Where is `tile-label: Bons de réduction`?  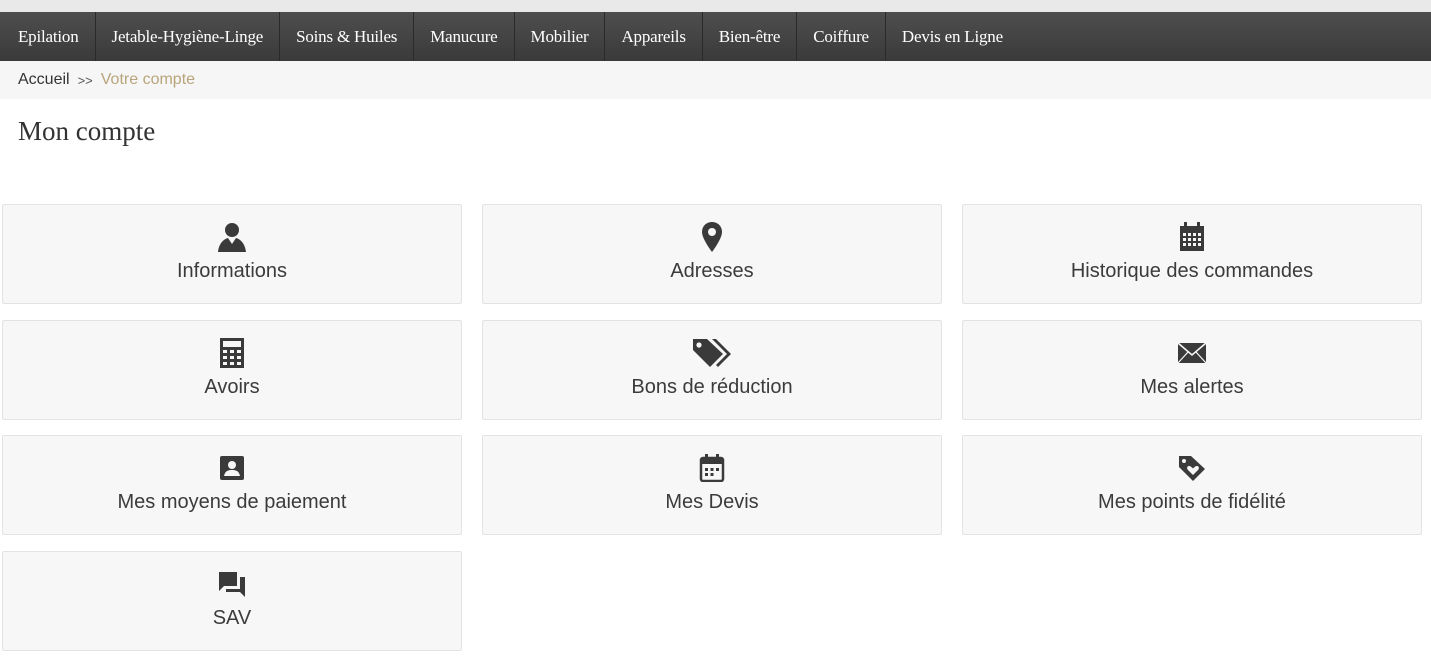
tile-label: Bons de réduction is located at coordinates (712, 387).